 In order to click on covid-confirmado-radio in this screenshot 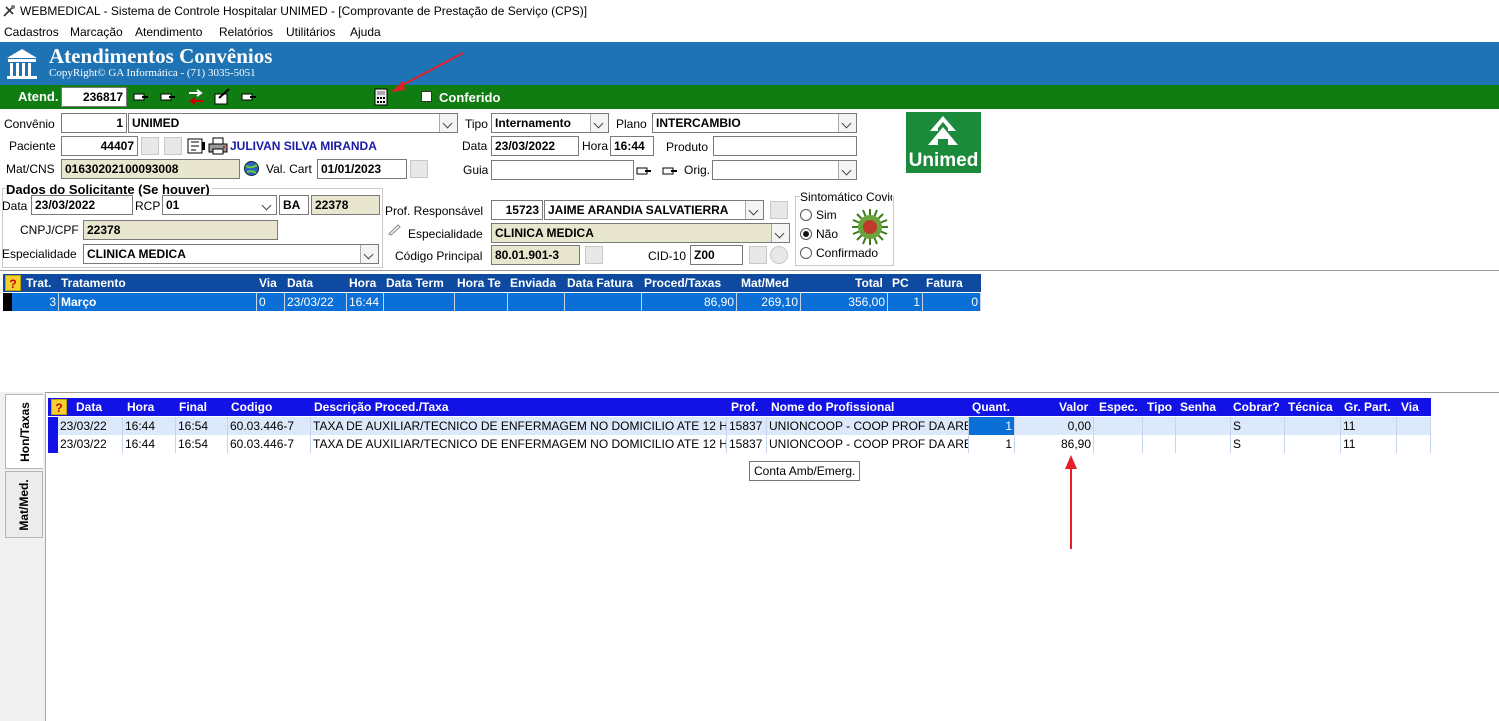, I will do `click(806, 253)`.